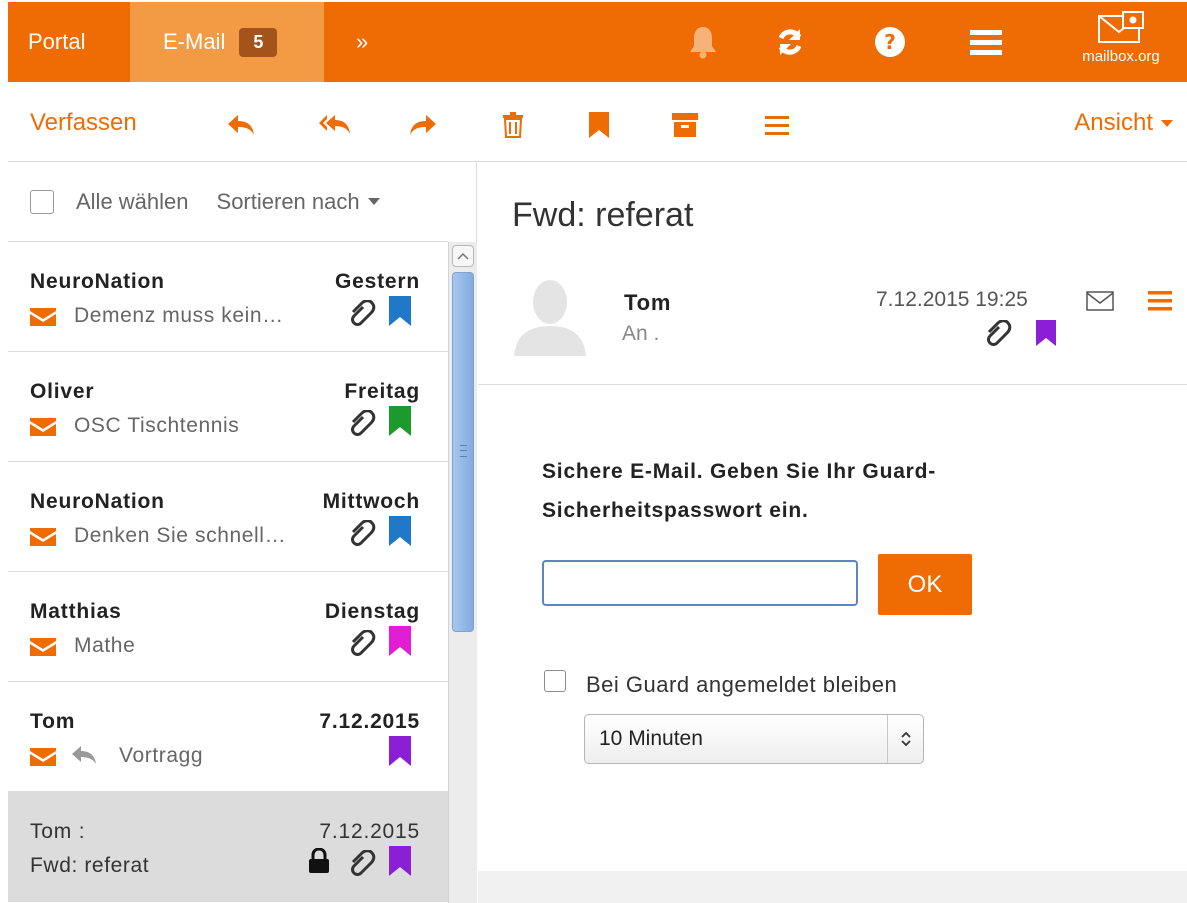 The height and width of the screenshot is (903, 1187). What do you see at coordinates (790, 42) in the screenshot?
I see `refresh-icon` at bounding box center [790, 42].